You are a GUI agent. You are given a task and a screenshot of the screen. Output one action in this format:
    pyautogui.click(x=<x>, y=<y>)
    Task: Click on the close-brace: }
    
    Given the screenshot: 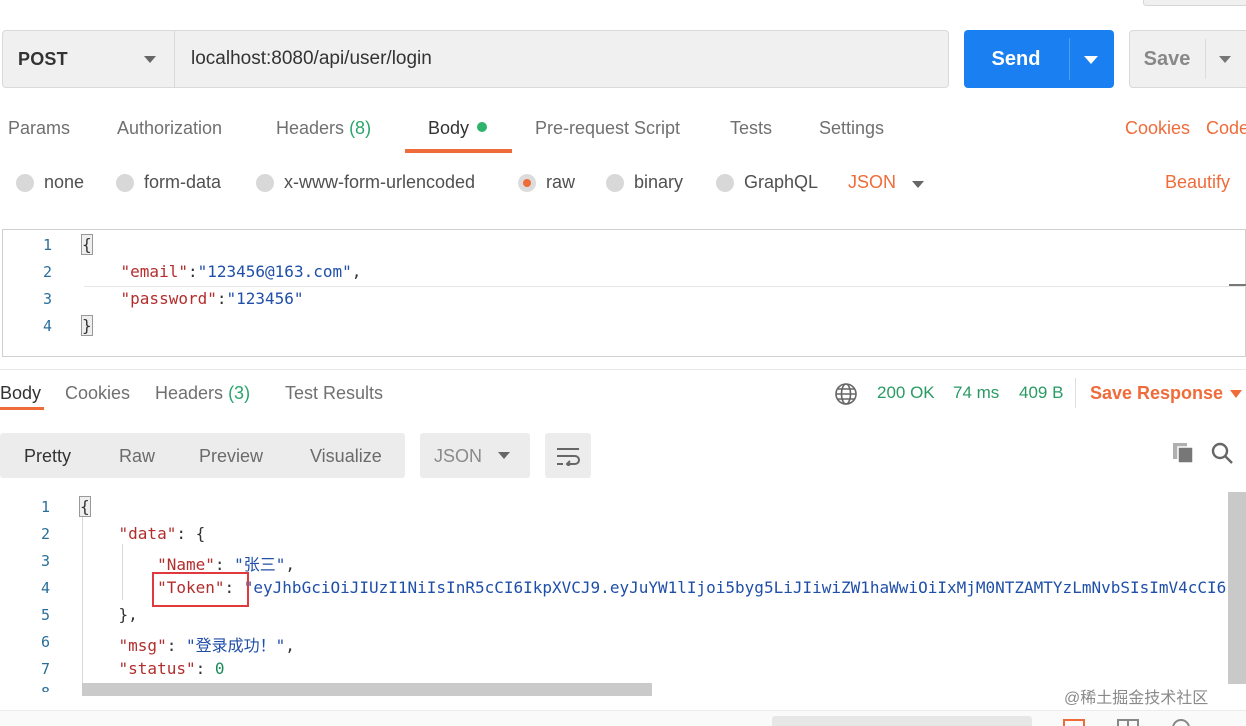 What is the action you would take?
    pyautogui.click(x=87, y=325)
    